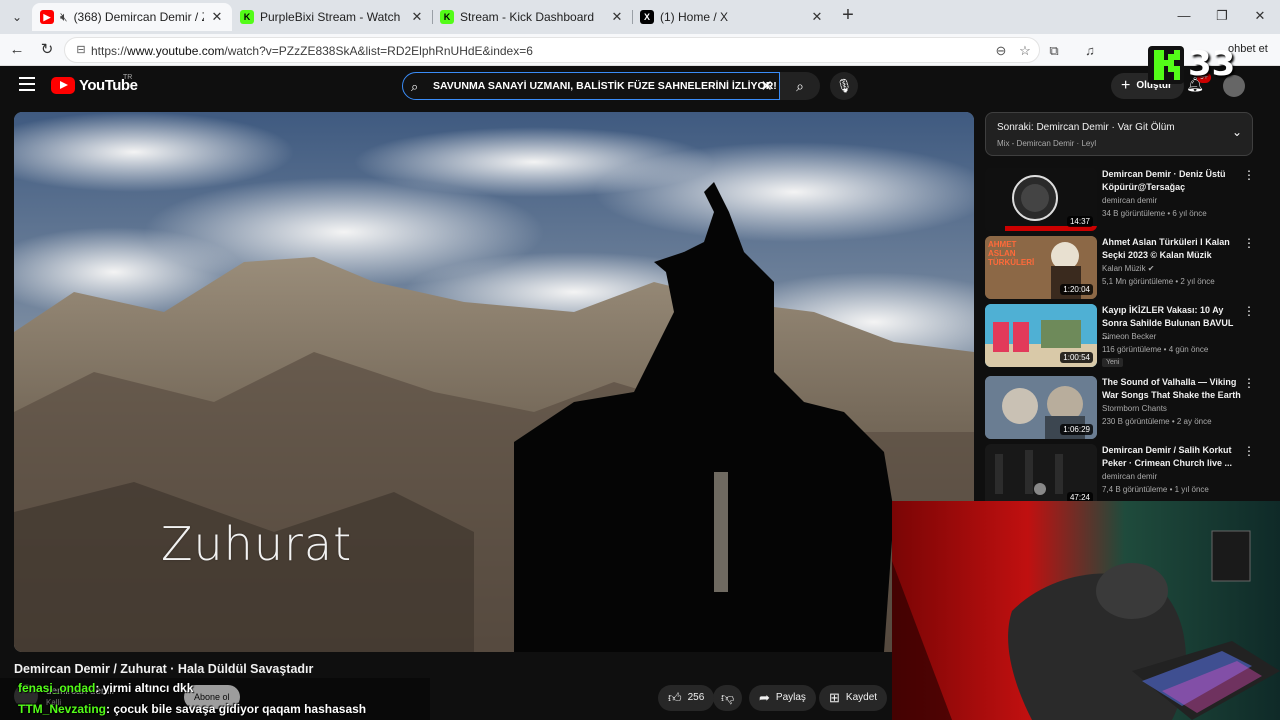 This screenshot has height=720, width=1280. What do you see at coordinates (1054, 51) in the screenshot?
I see `extensions-icon: ⧉` at bounding box center [1054, 51].